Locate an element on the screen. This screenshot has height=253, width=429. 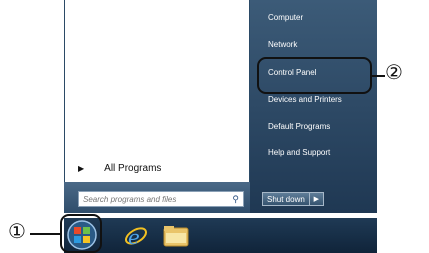
callout-one-number: ① is located at coordinates (17, 232).